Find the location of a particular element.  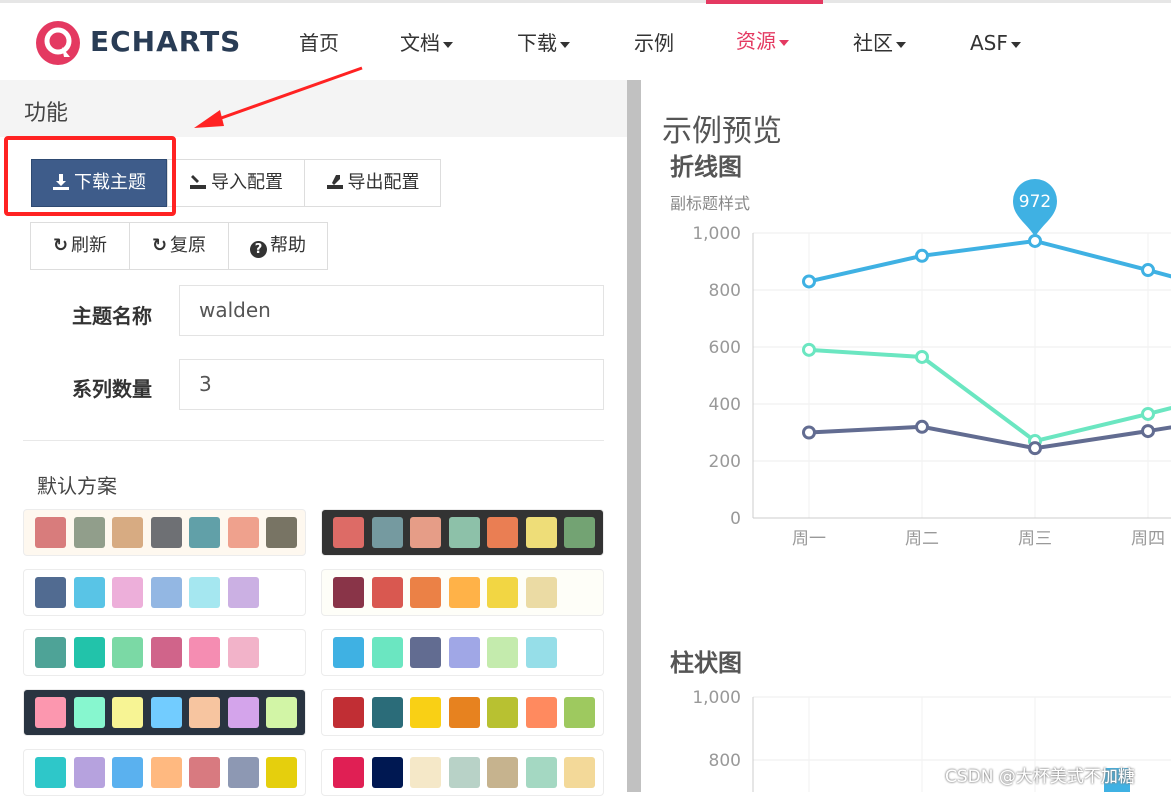

bar-chart-title: 柱状图 is located at coordinates (706, 663).